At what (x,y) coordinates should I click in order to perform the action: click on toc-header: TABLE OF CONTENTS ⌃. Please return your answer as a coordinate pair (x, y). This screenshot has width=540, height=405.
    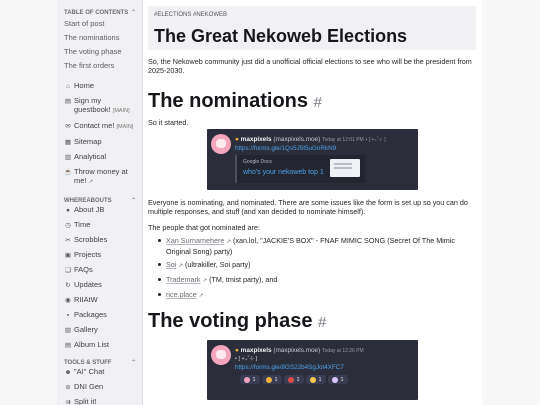
    Looking at the image, I should click on (99, 12).